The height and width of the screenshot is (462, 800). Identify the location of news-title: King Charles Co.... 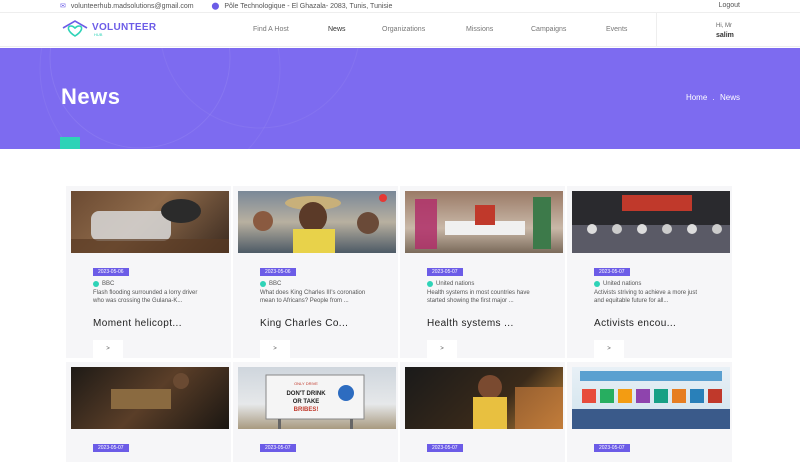
(304, 323).